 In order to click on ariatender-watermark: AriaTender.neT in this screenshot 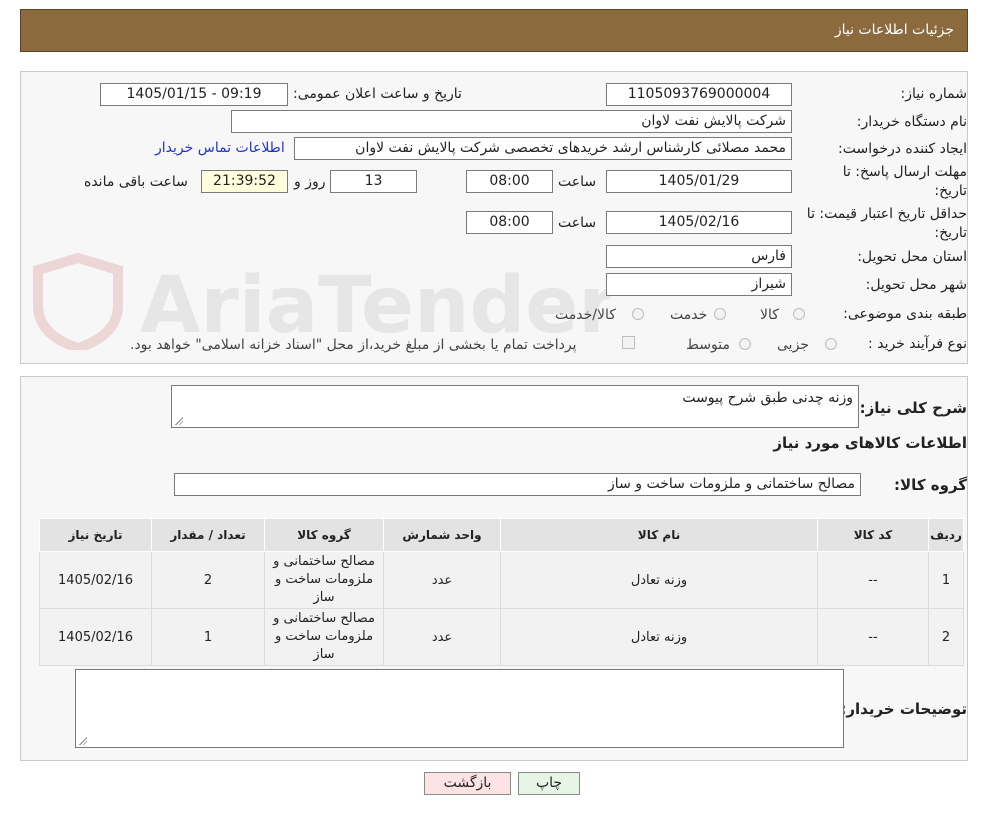, I will do `click(321, 301)`.